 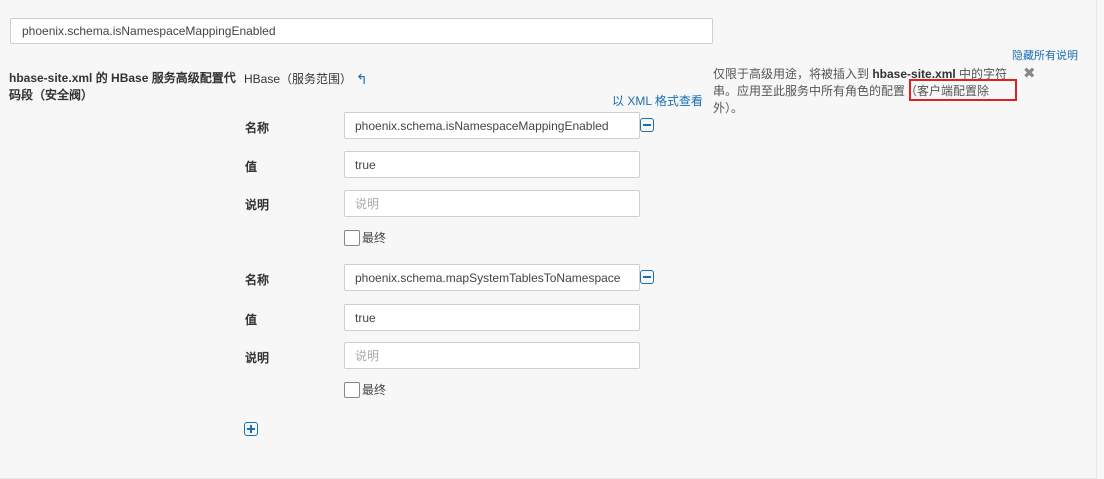 What do you see at coordinates (257, 128) in the screenshot?
I see `entry-1-name-label: 名称` at bounding box center [257, 128].